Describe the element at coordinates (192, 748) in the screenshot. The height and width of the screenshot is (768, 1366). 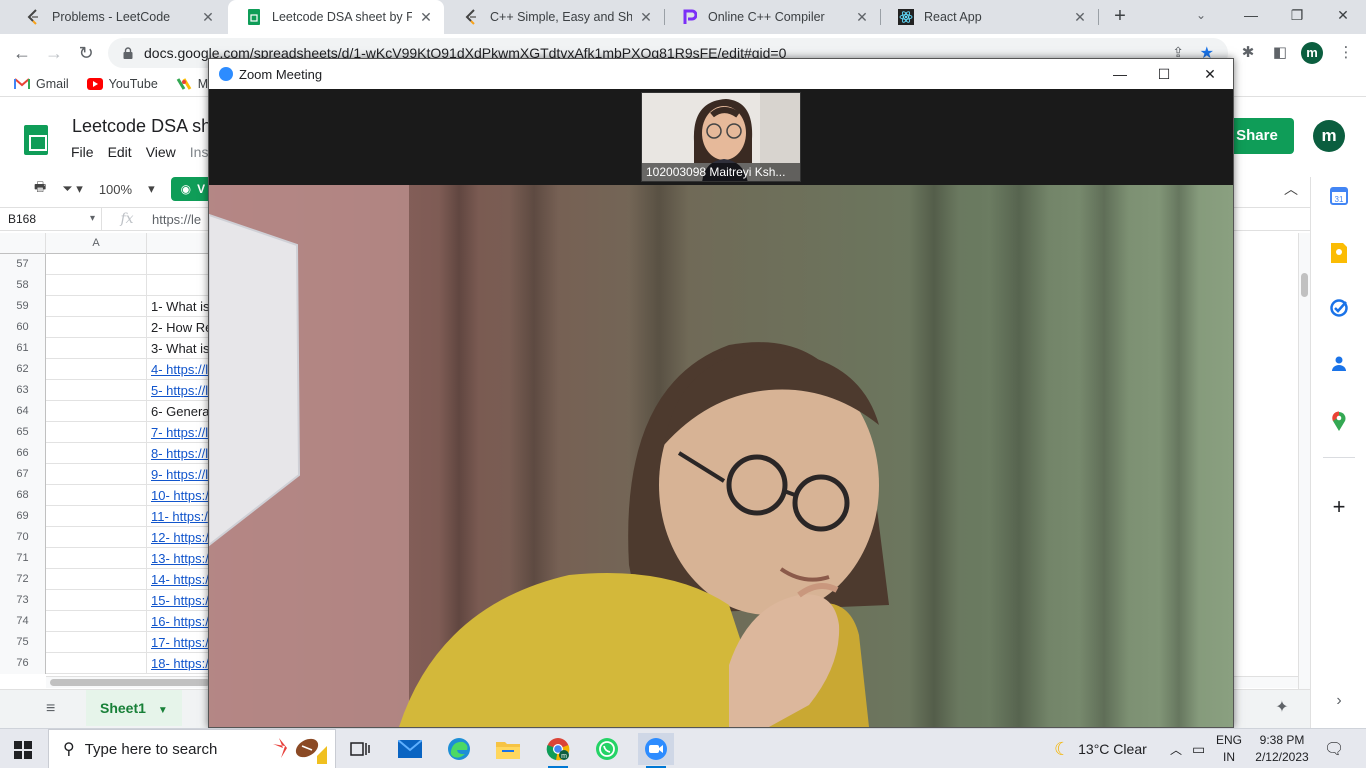
I see `taskbar-search-box: ⚲ Type here to search` at that location.